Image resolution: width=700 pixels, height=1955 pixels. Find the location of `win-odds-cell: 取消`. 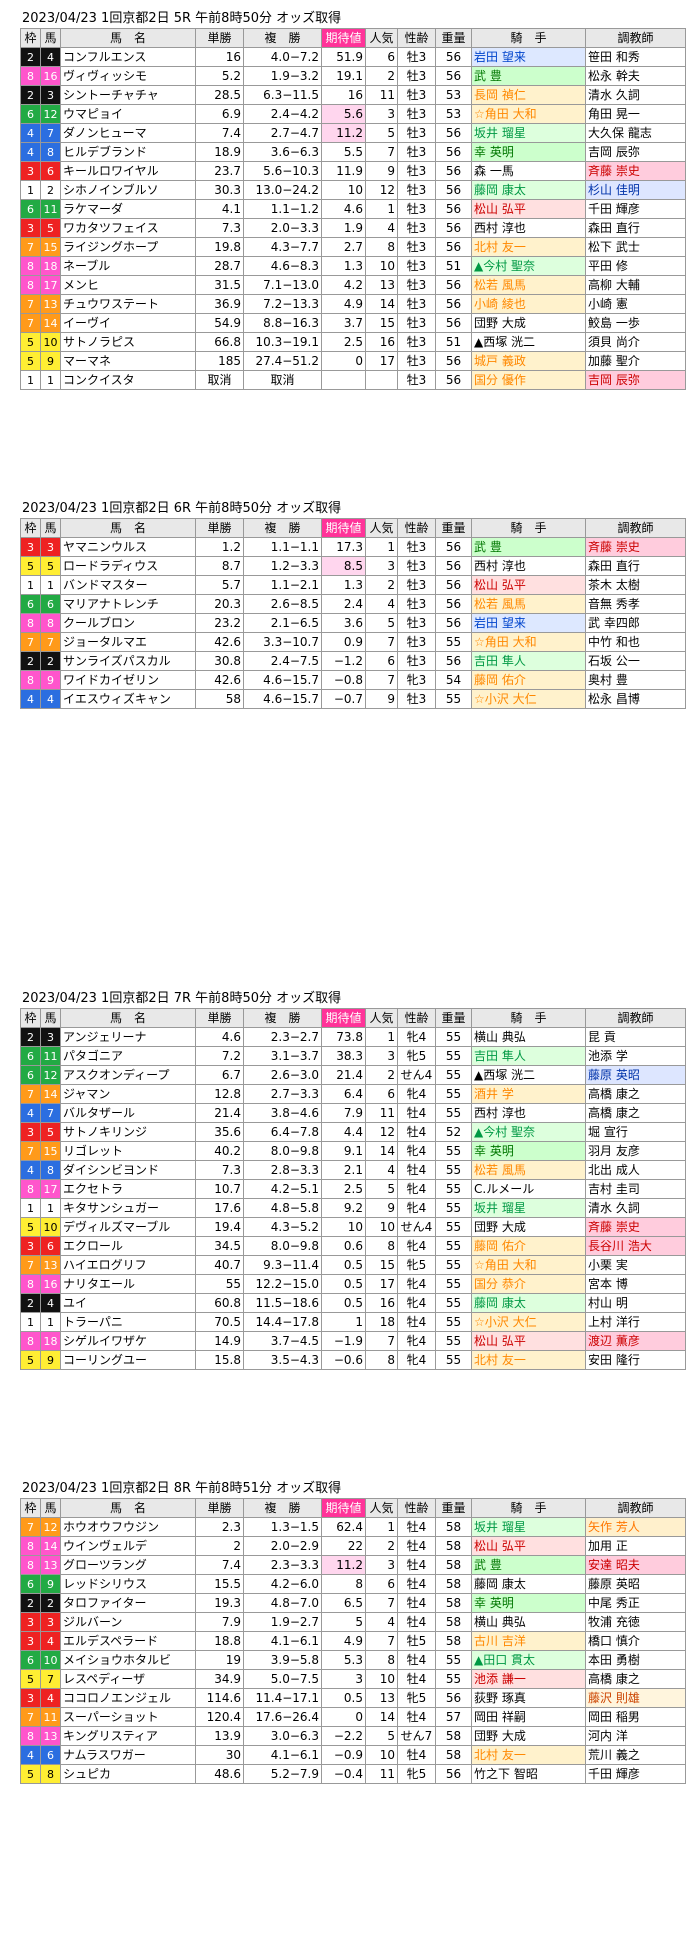

win-odds-cell: 取消 is located at coordinates (219, 380).